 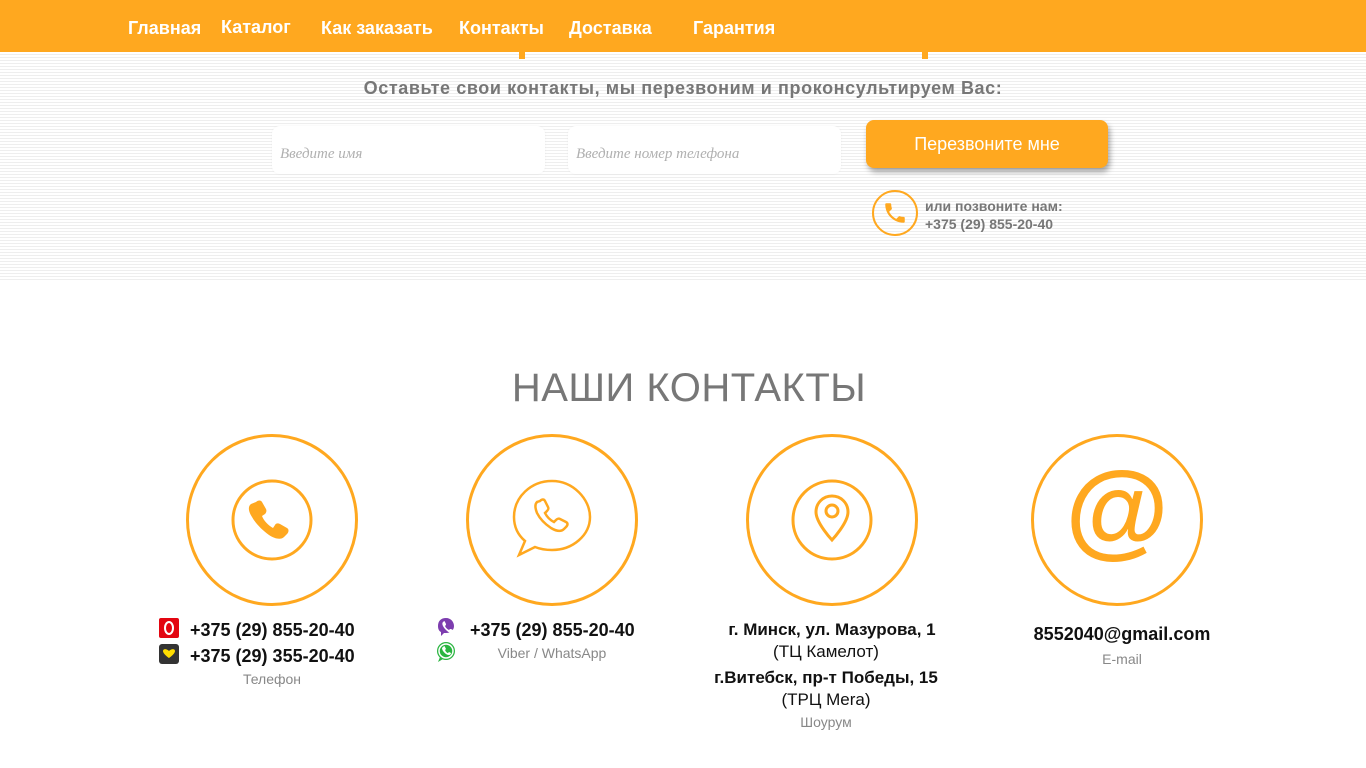 What do you see at coordinates (1122, 634) in the screenshot?
I see `email-address: 8552040@gmail.com` at bounding box center [1122, 634].